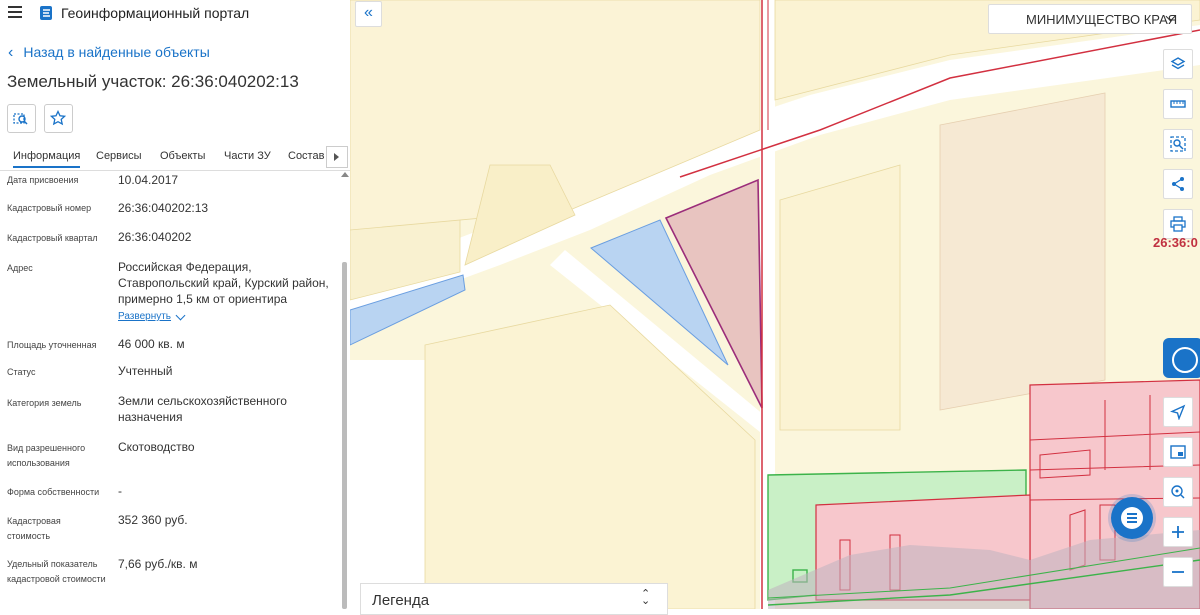  I want to click on prop-value: Земли сельскохозяйственного назначения, so click(202, 409).